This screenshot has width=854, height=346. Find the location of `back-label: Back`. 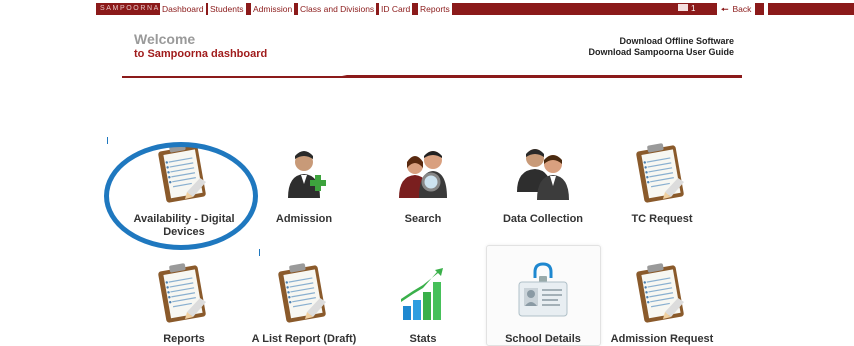

back-label: Back is located at coordinates (742, 9).